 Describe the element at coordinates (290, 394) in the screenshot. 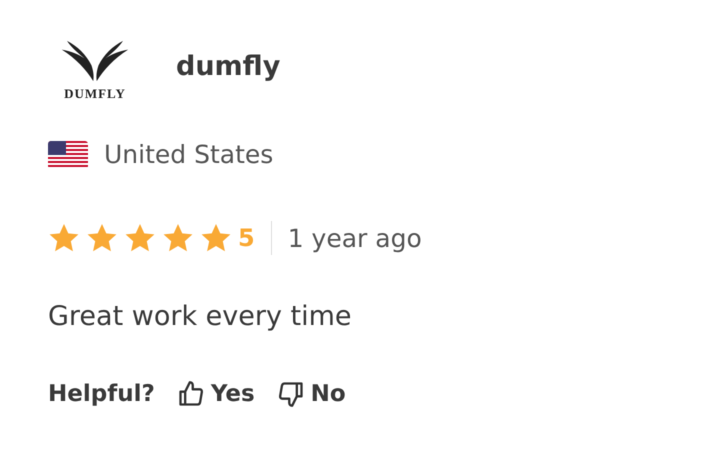

I see `thumbs-down-icon` at that location.